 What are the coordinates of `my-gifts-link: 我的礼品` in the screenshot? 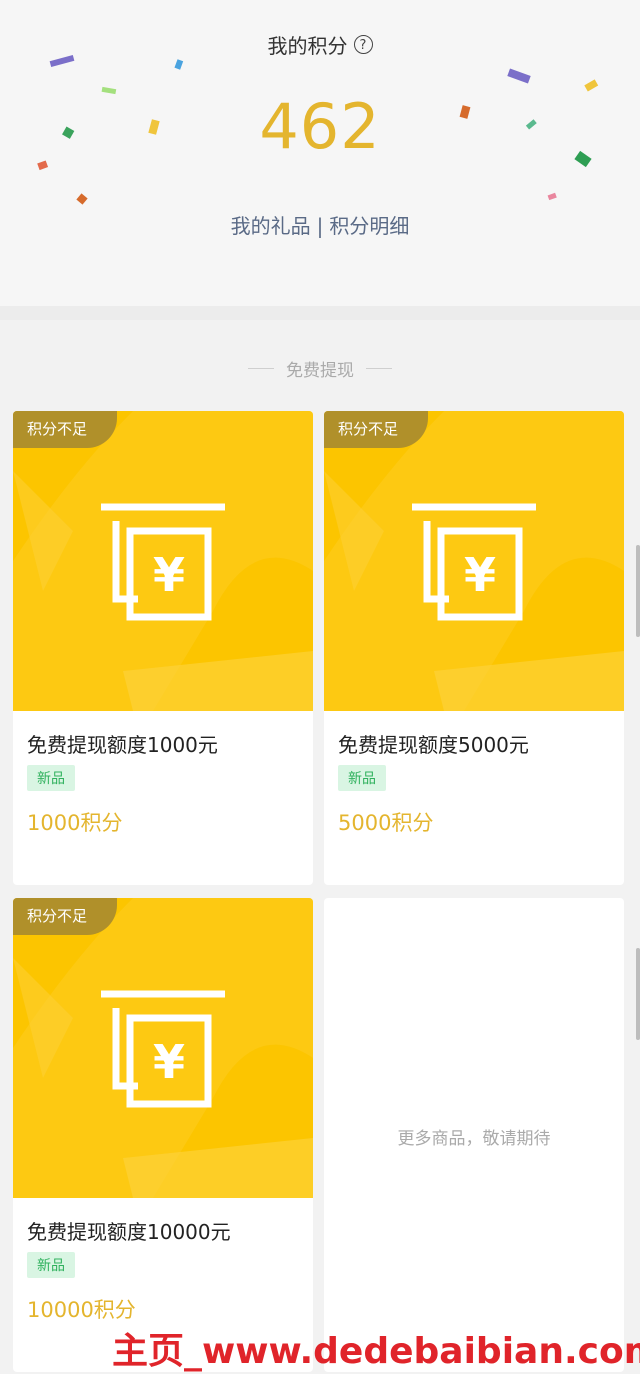 It's located at (271, 226).